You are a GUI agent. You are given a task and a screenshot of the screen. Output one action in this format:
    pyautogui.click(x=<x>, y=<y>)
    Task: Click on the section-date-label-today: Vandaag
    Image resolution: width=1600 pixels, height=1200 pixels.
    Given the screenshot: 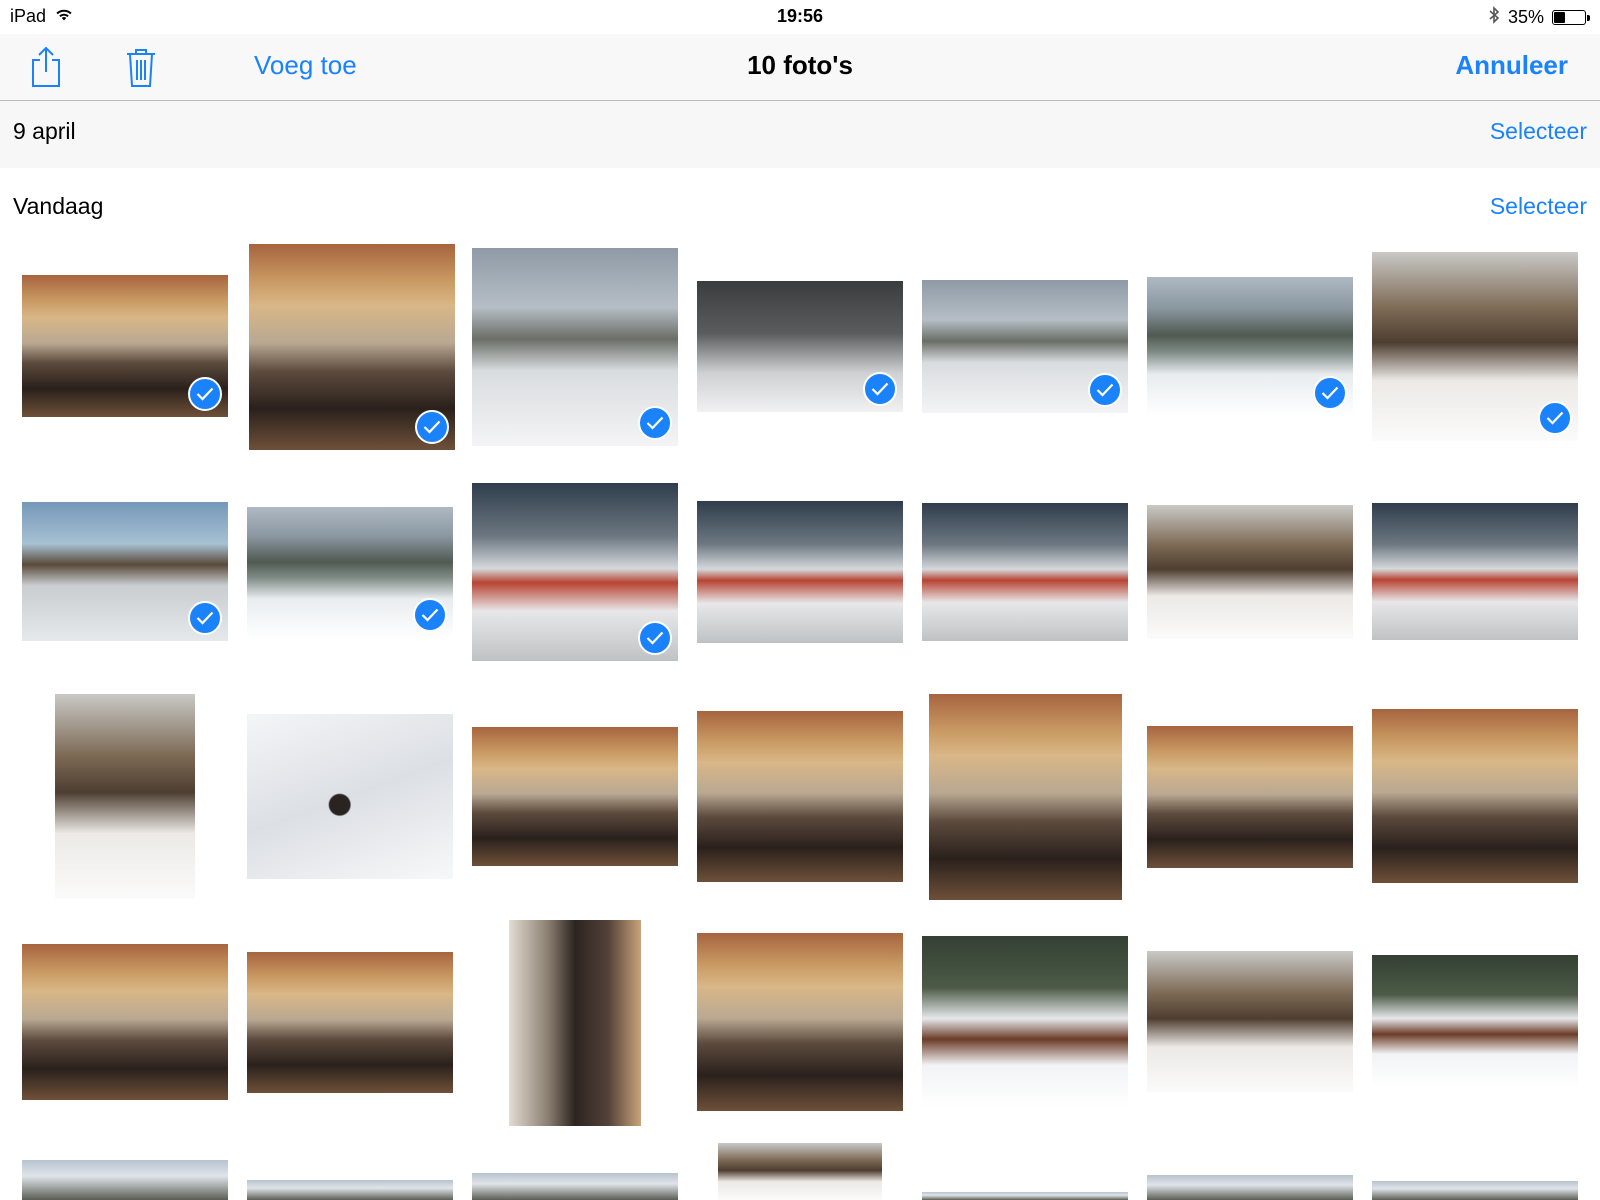 What is the action you would take?
    pyautogui.click(x=58, y=206)
    